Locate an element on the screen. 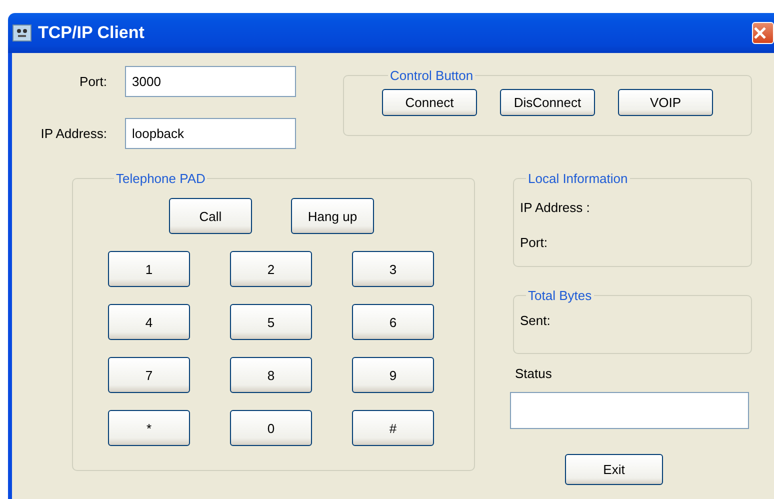 The width and height of the screenshot is (774, 499). button: 1 is located at coordinates (149, 269).